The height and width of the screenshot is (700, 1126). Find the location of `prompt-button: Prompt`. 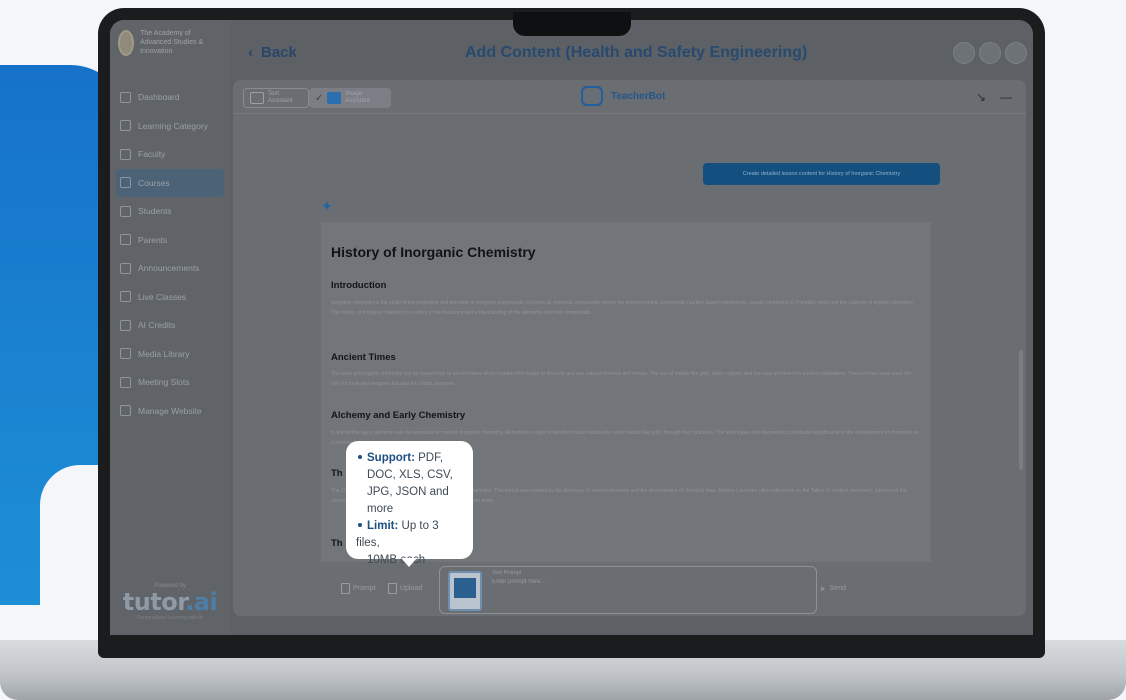

prompt-button: Prompt is located at coordinates (358, 588).